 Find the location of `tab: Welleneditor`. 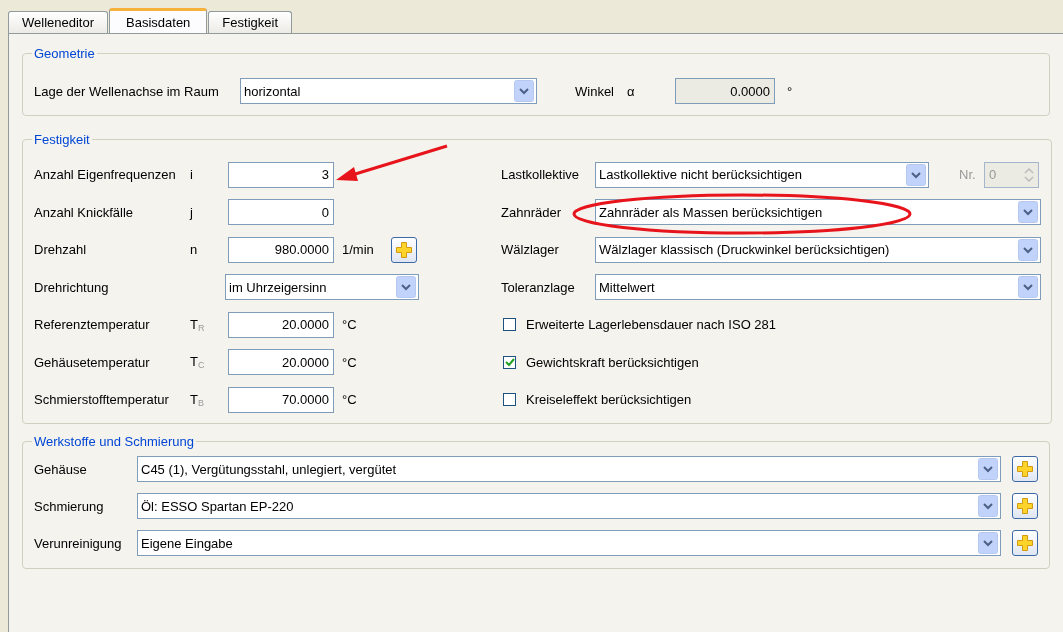

tab: Welleneditor is located at coordinates (58, 22).